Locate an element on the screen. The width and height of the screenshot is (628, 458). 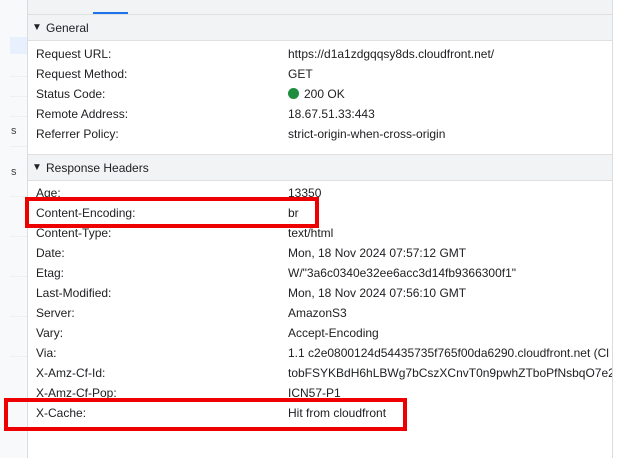
header-value: Mon, 18 Nov 2024 07:57:12 GMT is located at coordinates (377, 253).